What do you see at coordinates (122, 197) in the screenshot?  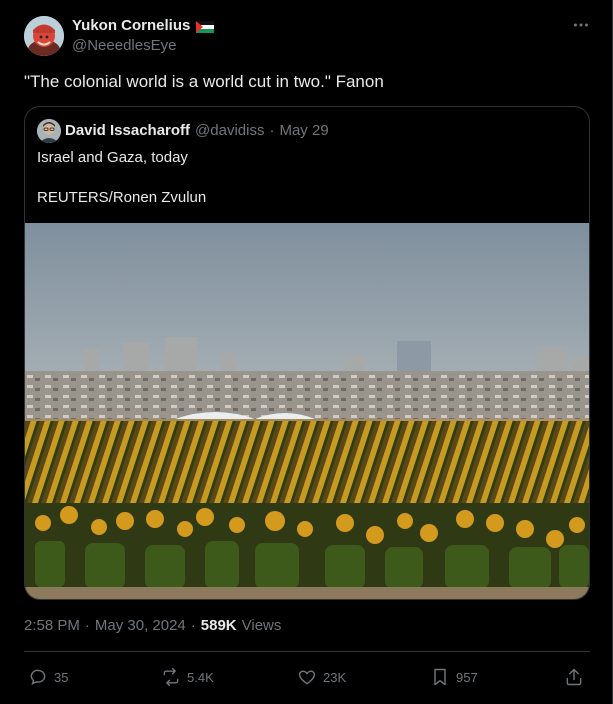 I see `quoted-text-line2: REUTERS/Ronen Zvulun` at bounding box center [122, 197].